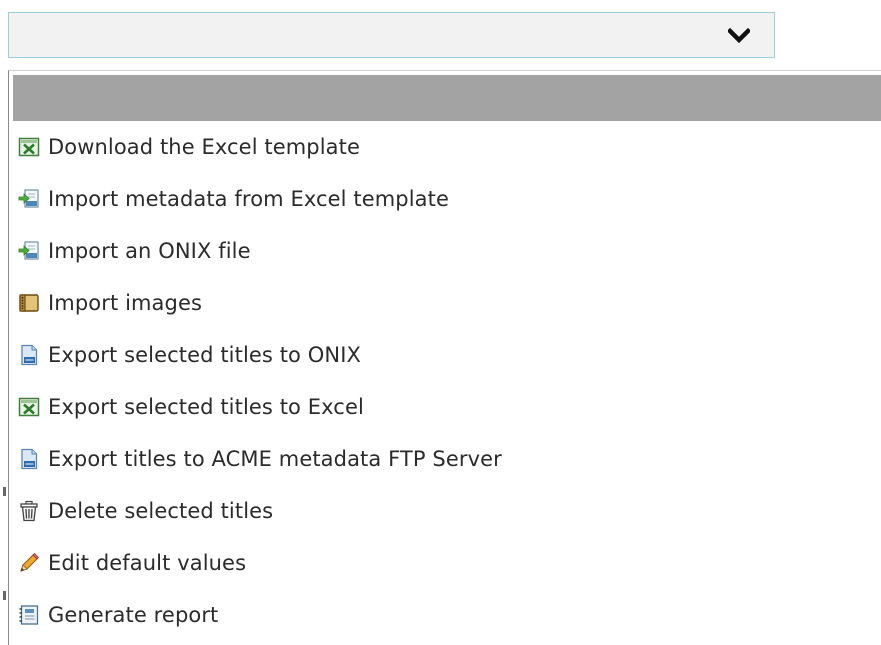 This screenshot has height=645, width=881. I want to click on menu-item-import-metadata-excel: Import metadata from Excel template, so click(445, 199).